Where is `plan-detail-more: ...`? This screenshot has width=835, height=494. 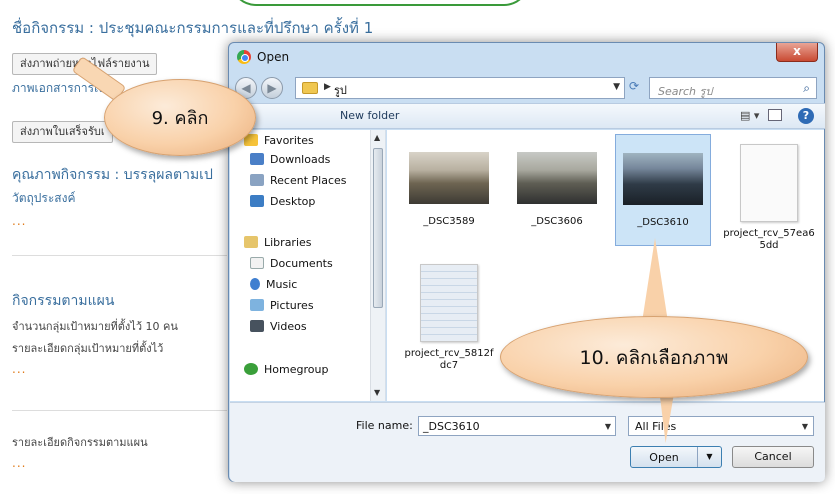
plan-detail-more: ... is located at coordinates (19, 463).